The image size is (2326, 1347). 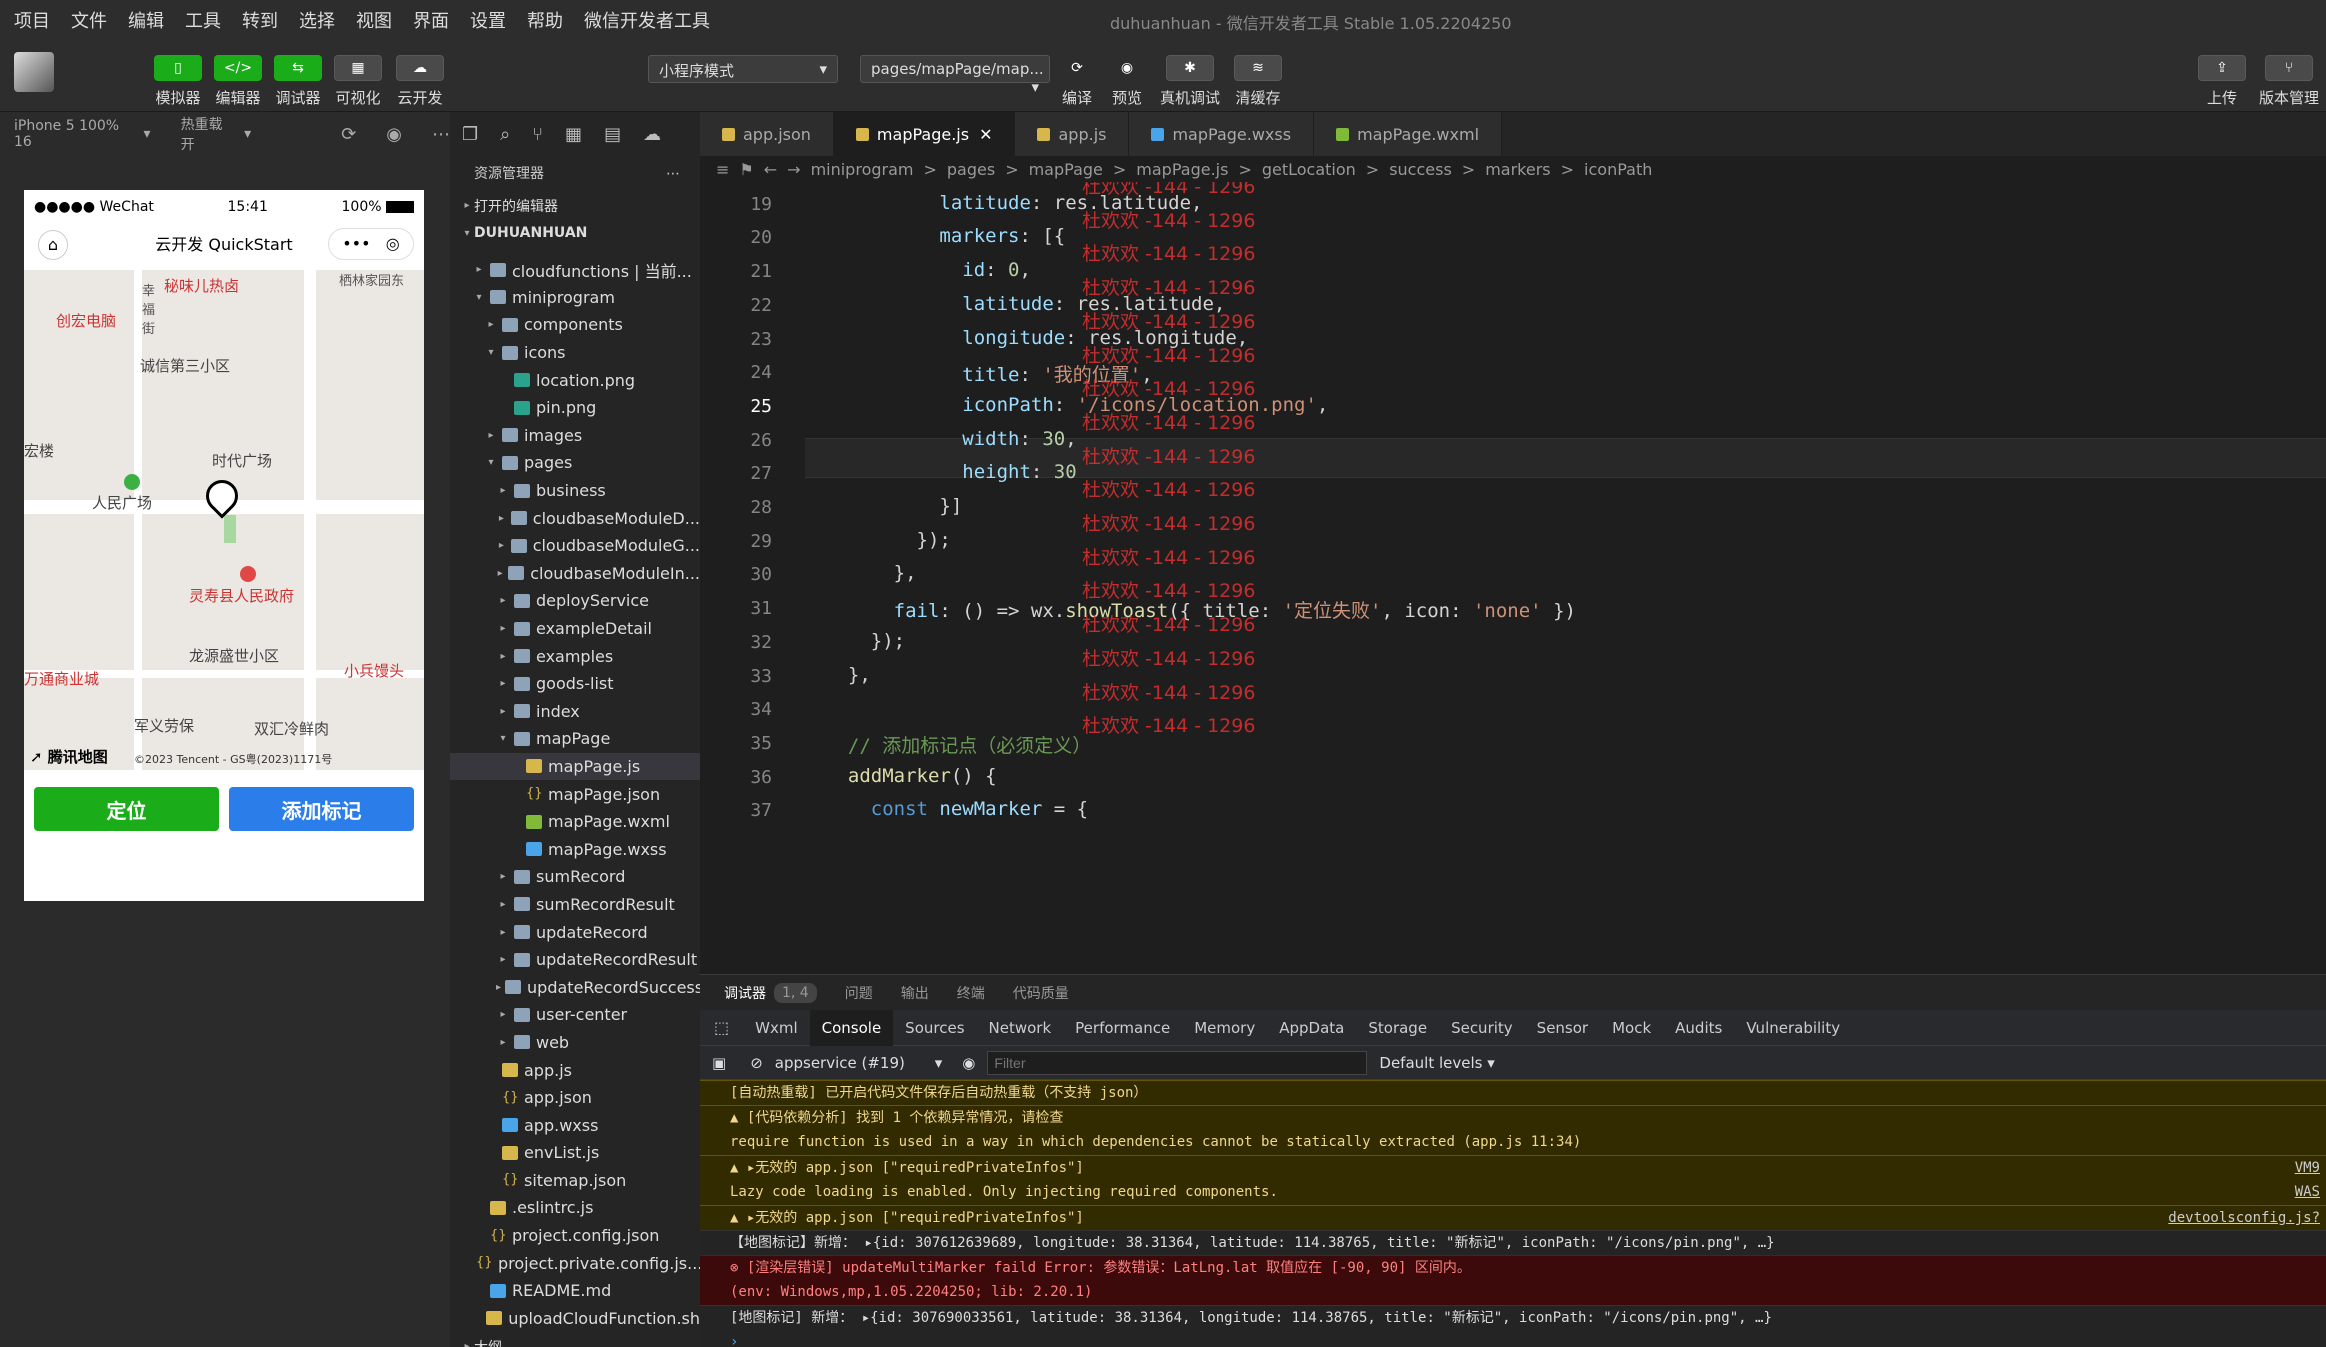 What do you see at coordinates (968, 1063) in the screenshot?
I see `eye-icon: ◉` at bounding box center [968, 1063].